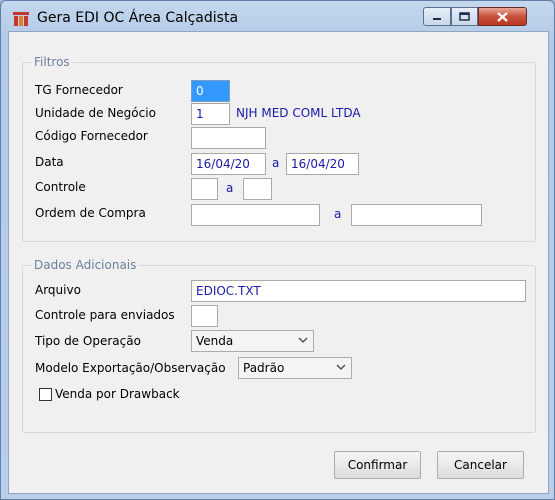 This screenshot has width=555, height=500. Describe the element at coordinates (204, 189) in the screenshot. I see `controle-from-input` at that location.